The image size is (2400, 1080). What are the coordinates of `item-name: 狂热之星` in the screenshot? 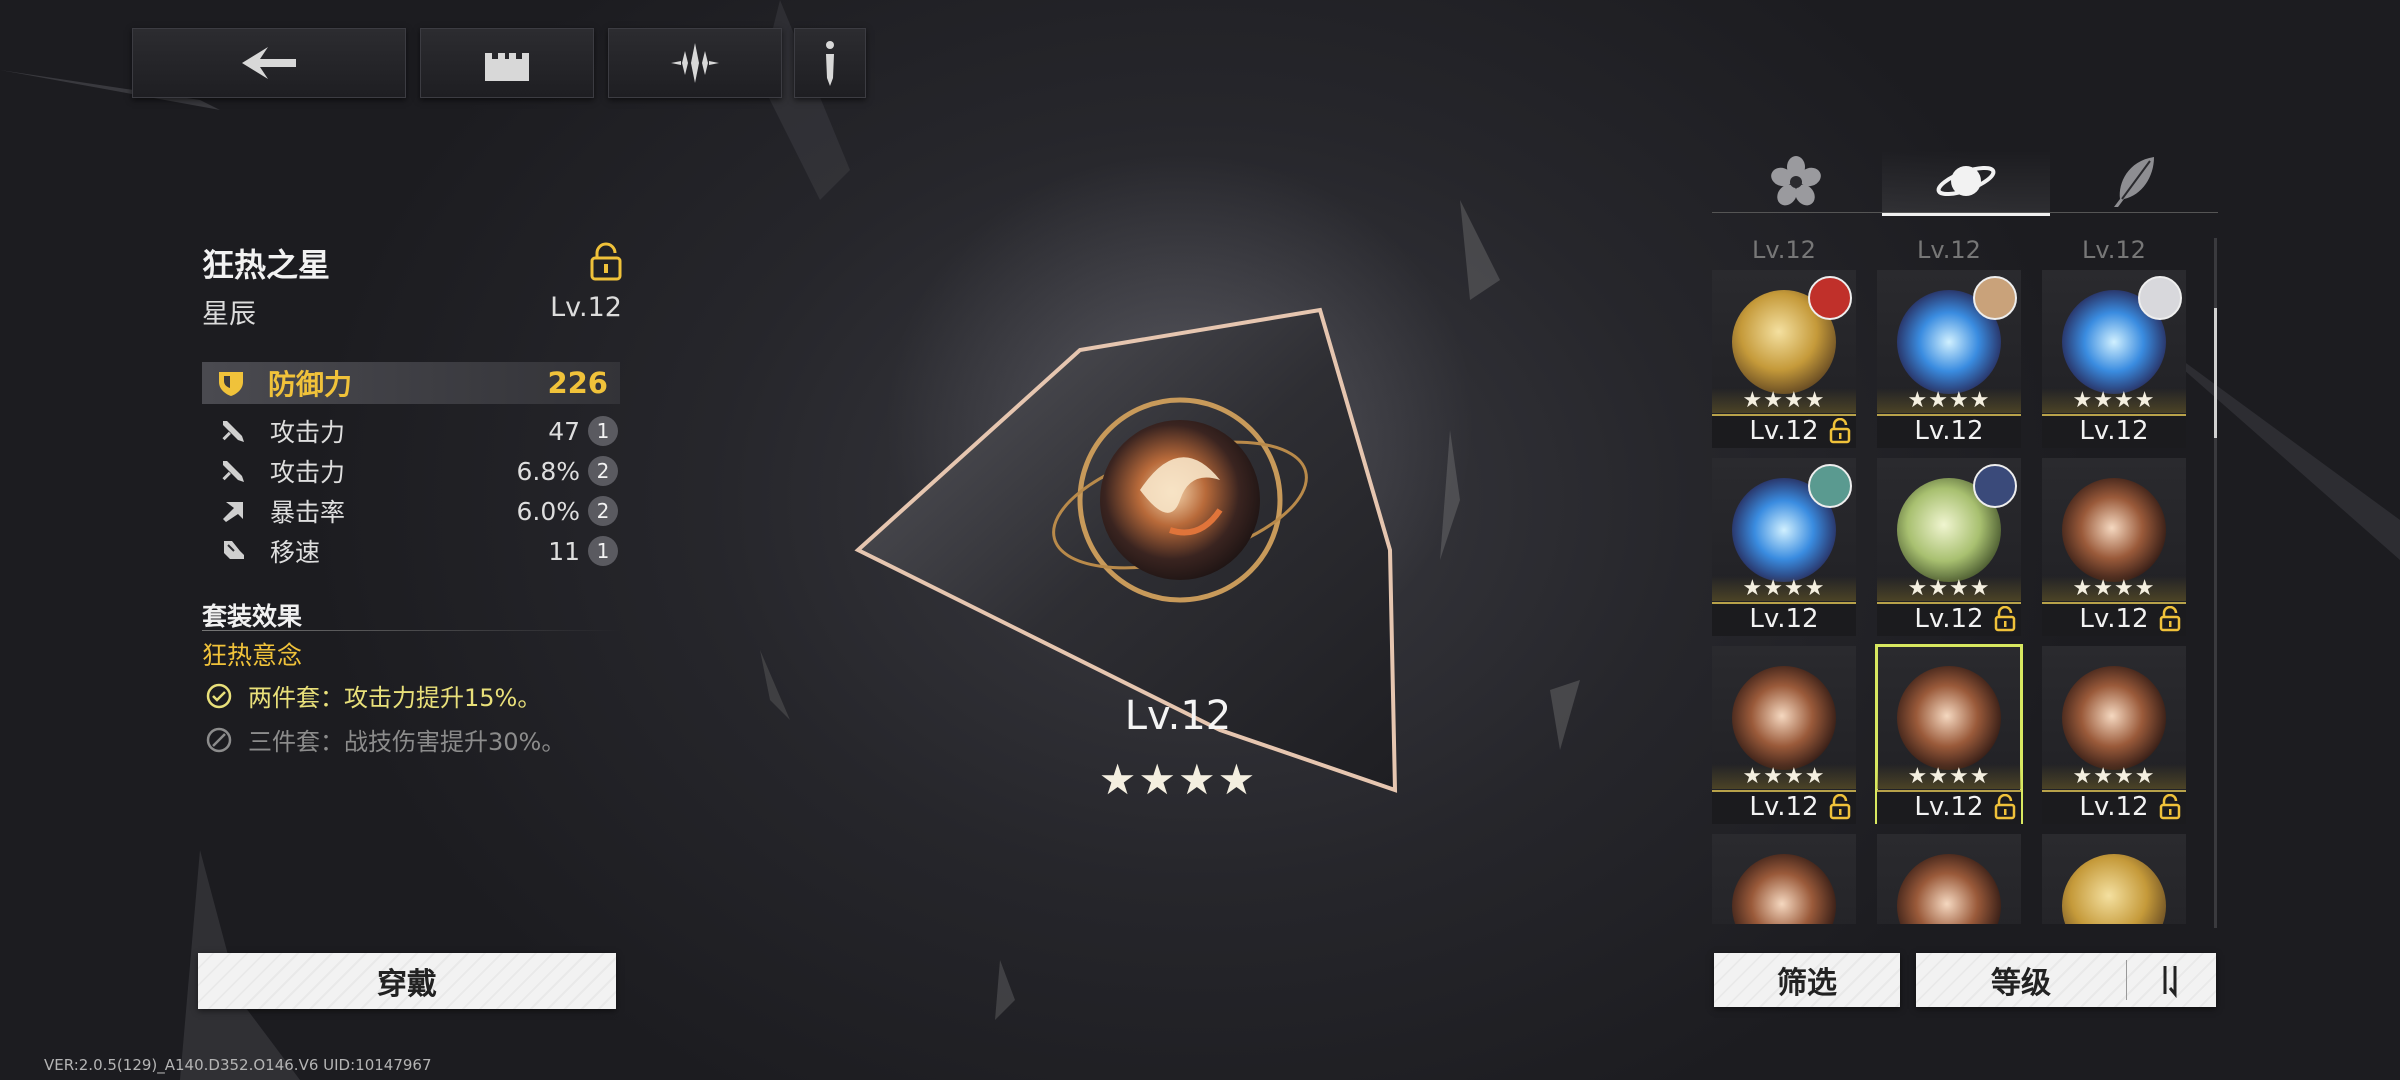 It's located at (266, 265).